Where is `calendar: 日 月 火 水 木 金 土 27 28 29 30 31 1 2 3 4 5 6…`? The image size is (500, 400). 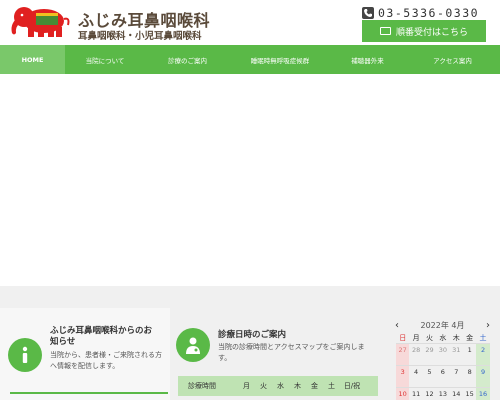
calendar: 日 月 火 水 木 金 土 27 28 29 30 31 1 2 3 4 5 6… is located at coordinates (443, 366).